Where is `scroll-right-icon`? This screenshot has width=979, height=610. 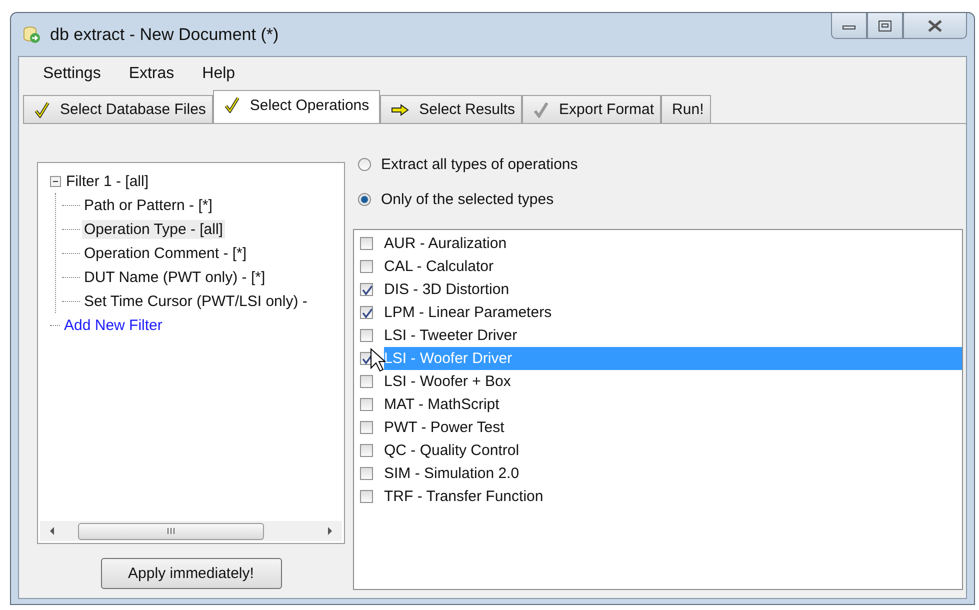
scroll-right-icon is located at coordinates (330, 531).